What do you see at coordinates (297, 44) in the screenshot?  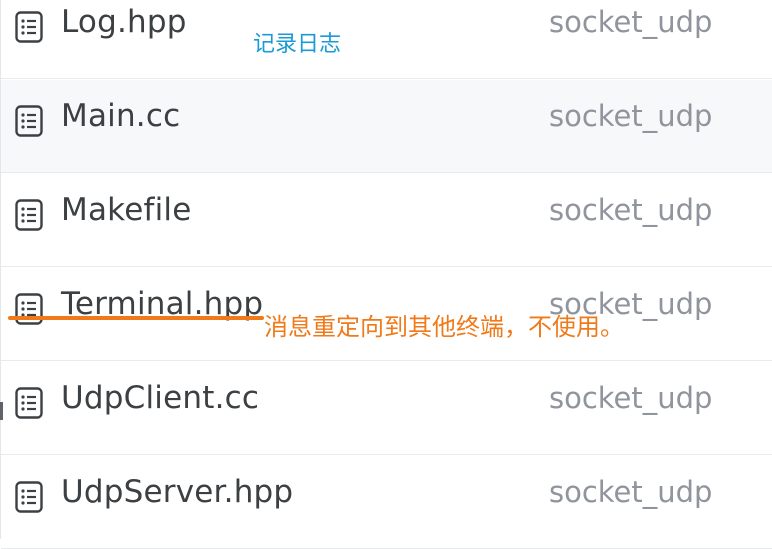 I see `log-annotation: 记录日志` at bounding box center [297, 44].